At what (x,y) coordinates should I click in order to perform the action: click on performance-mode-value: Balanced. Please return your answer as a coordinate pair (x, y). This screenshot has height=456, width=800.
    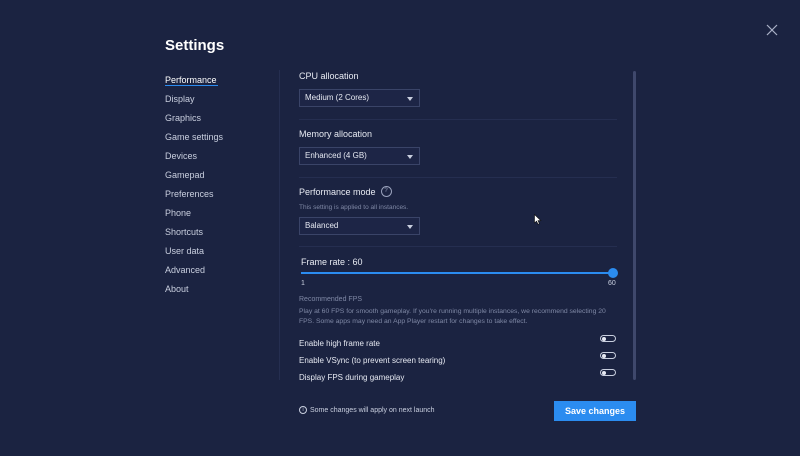
    Looking at the image, I should click on (322, 225).